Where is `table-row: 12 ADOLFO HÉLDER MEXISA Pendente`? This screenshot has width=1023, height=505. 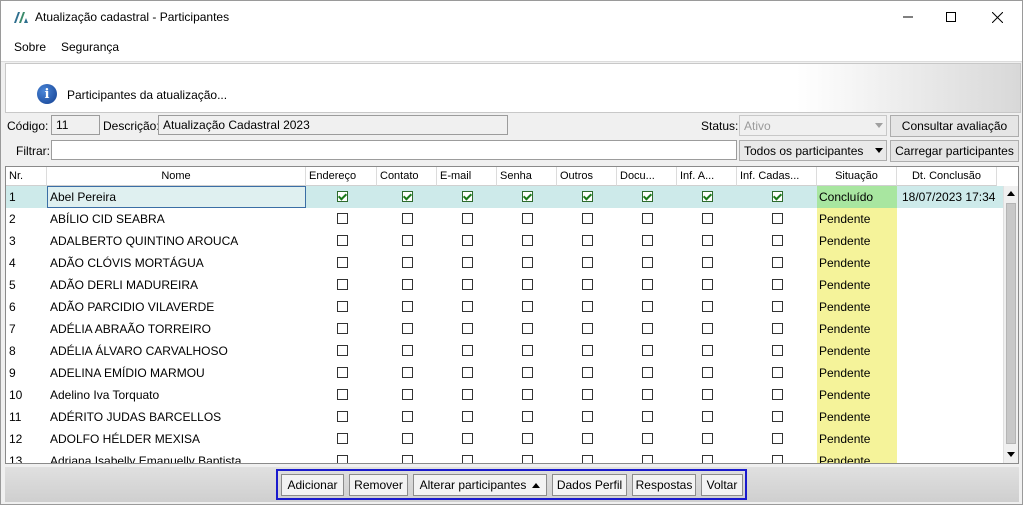 table-row: 12 ADOLFO HÉLDER MEXISA Pendente is located at coordinates (505, 439).